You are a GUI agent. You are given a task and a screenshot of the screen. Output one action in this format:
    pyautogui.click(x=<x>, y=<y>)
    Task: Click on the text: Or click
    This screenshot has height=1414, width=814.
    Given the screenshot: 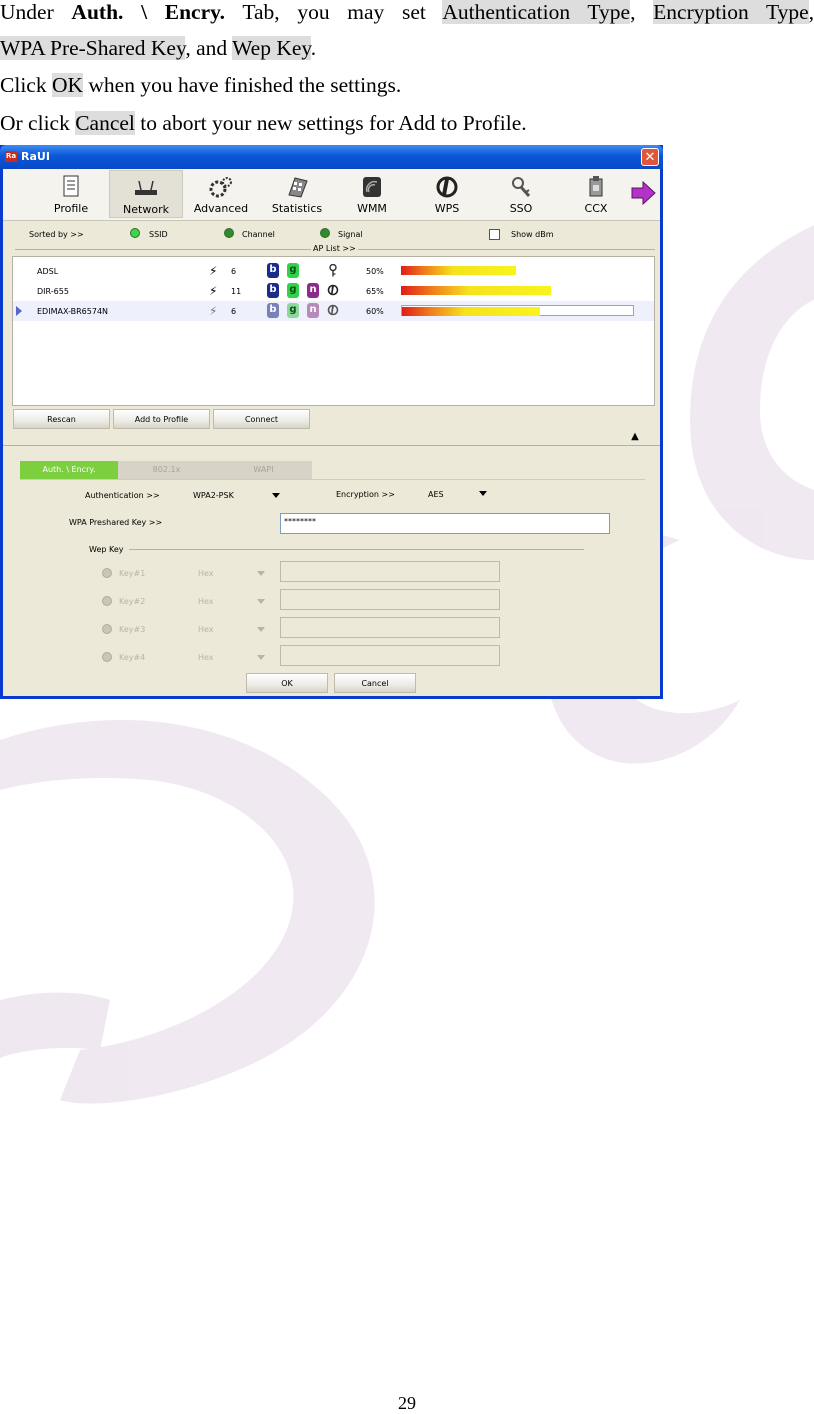 What is the action you would take?
    pyautogui.click(x=38, y=123)
    